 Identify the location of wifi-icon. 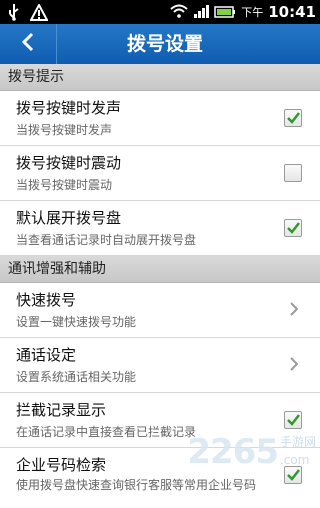
(179, 12).